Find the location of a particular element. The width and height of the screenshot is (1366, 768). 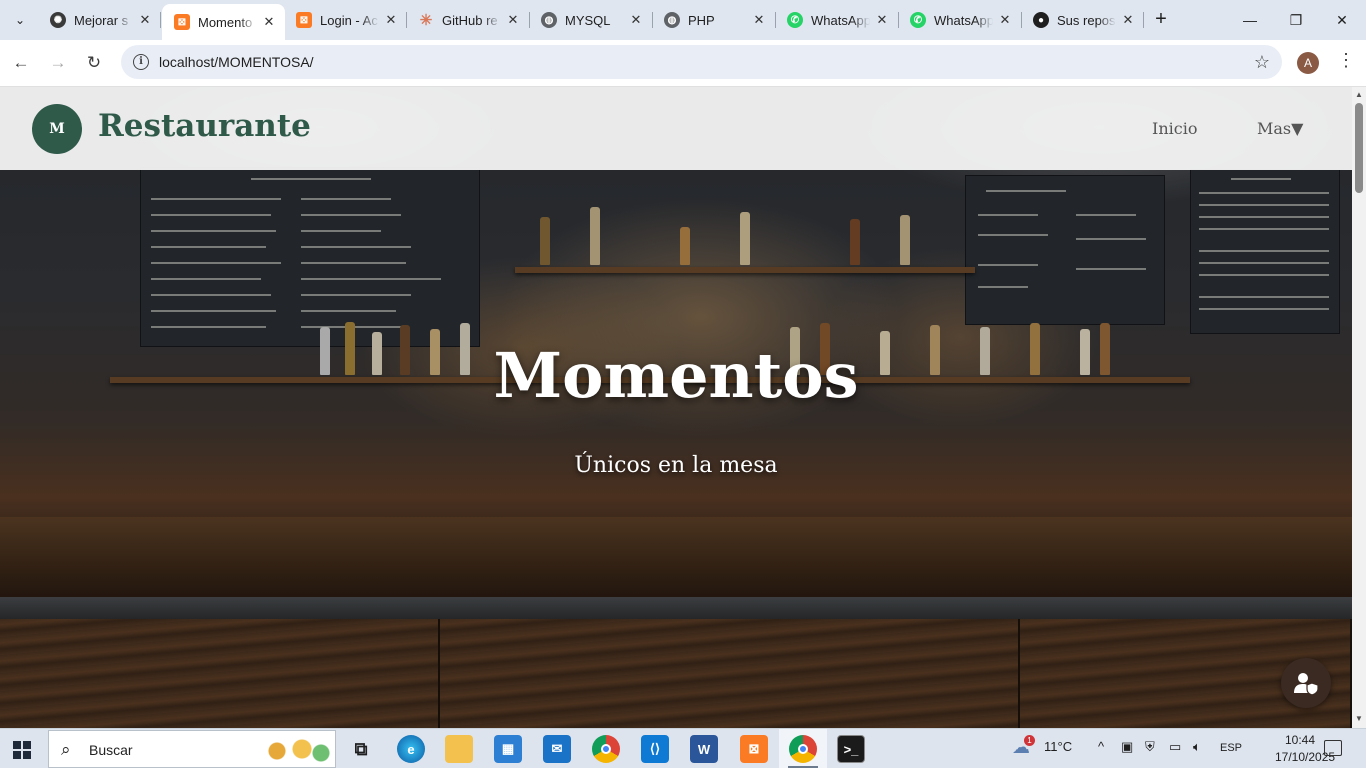

search-icon: ⌕ is located at coordinates (66, 749).